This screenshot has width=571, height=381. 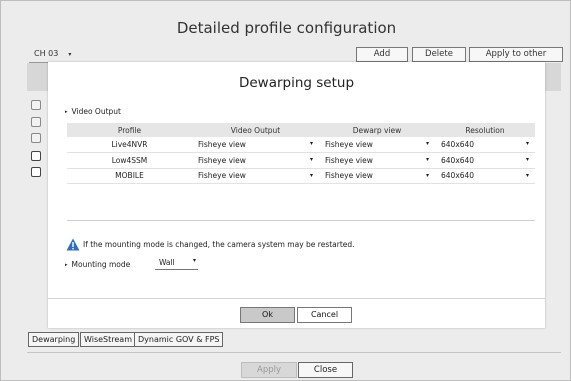 I want to click on column-header-dewarp-view: Dewarp view, so click(x=377, y=130).